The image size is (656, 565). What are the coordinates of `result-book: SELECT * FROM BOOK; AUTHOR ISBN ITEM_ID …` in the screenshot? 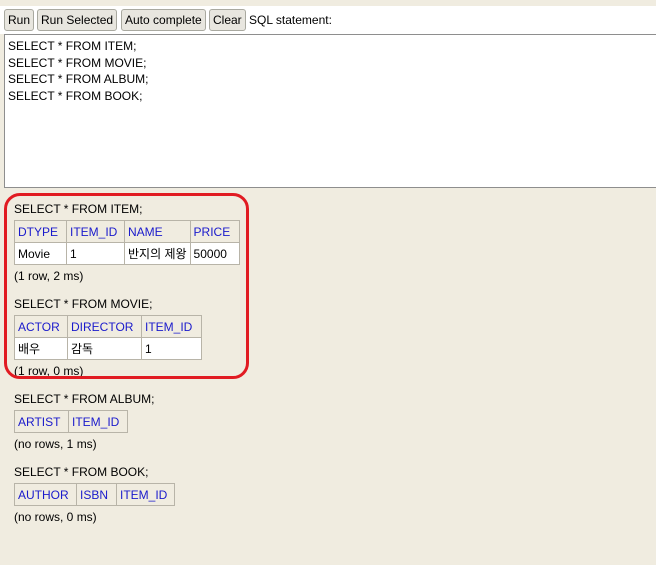 It's located at (94, 494).